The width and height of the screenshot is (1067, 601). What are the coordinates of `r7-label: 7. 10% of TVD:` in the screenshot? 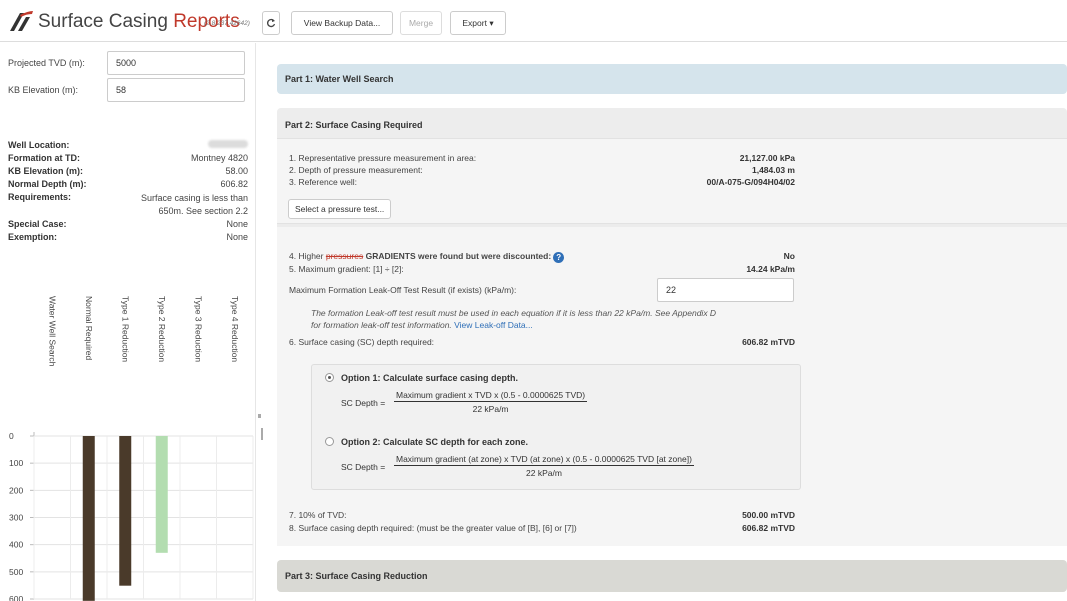 It's located at (318, 515).